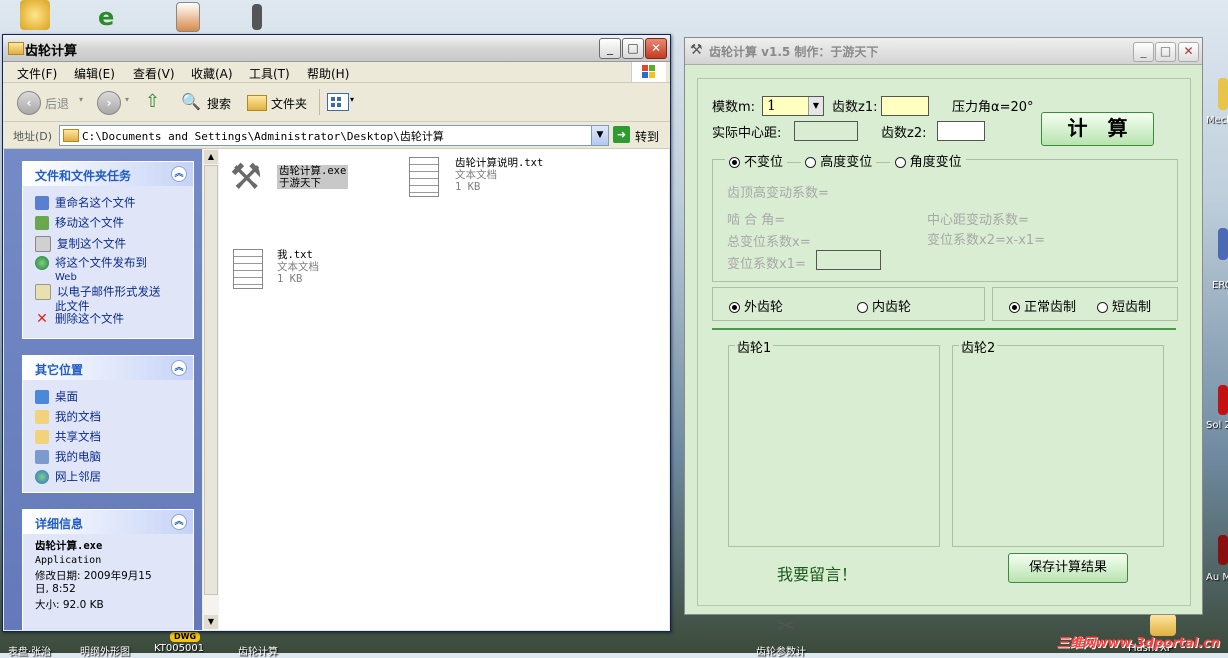 This screenshot has width=1228, height=658. I want to click on gear-type-internal-radio: 内齿轮, so click(884, 305).